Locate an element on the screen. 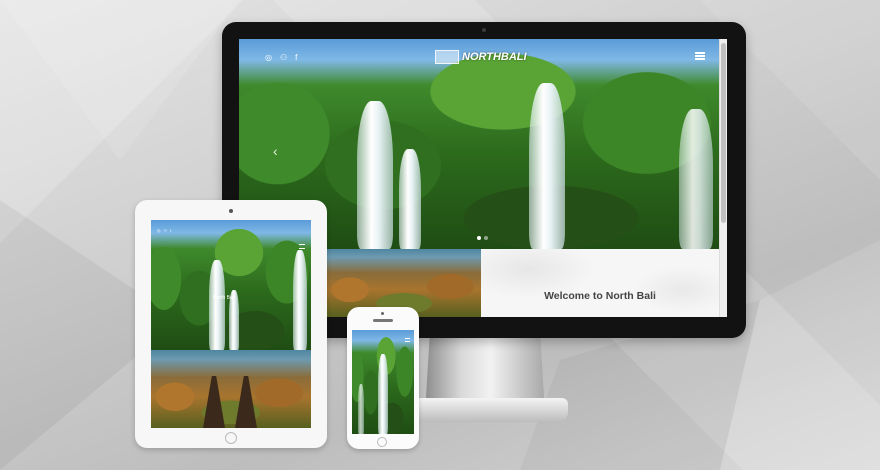 This screenshot has width=880, height=470. monitor-stand-neck is located at coordinates (485, 368).